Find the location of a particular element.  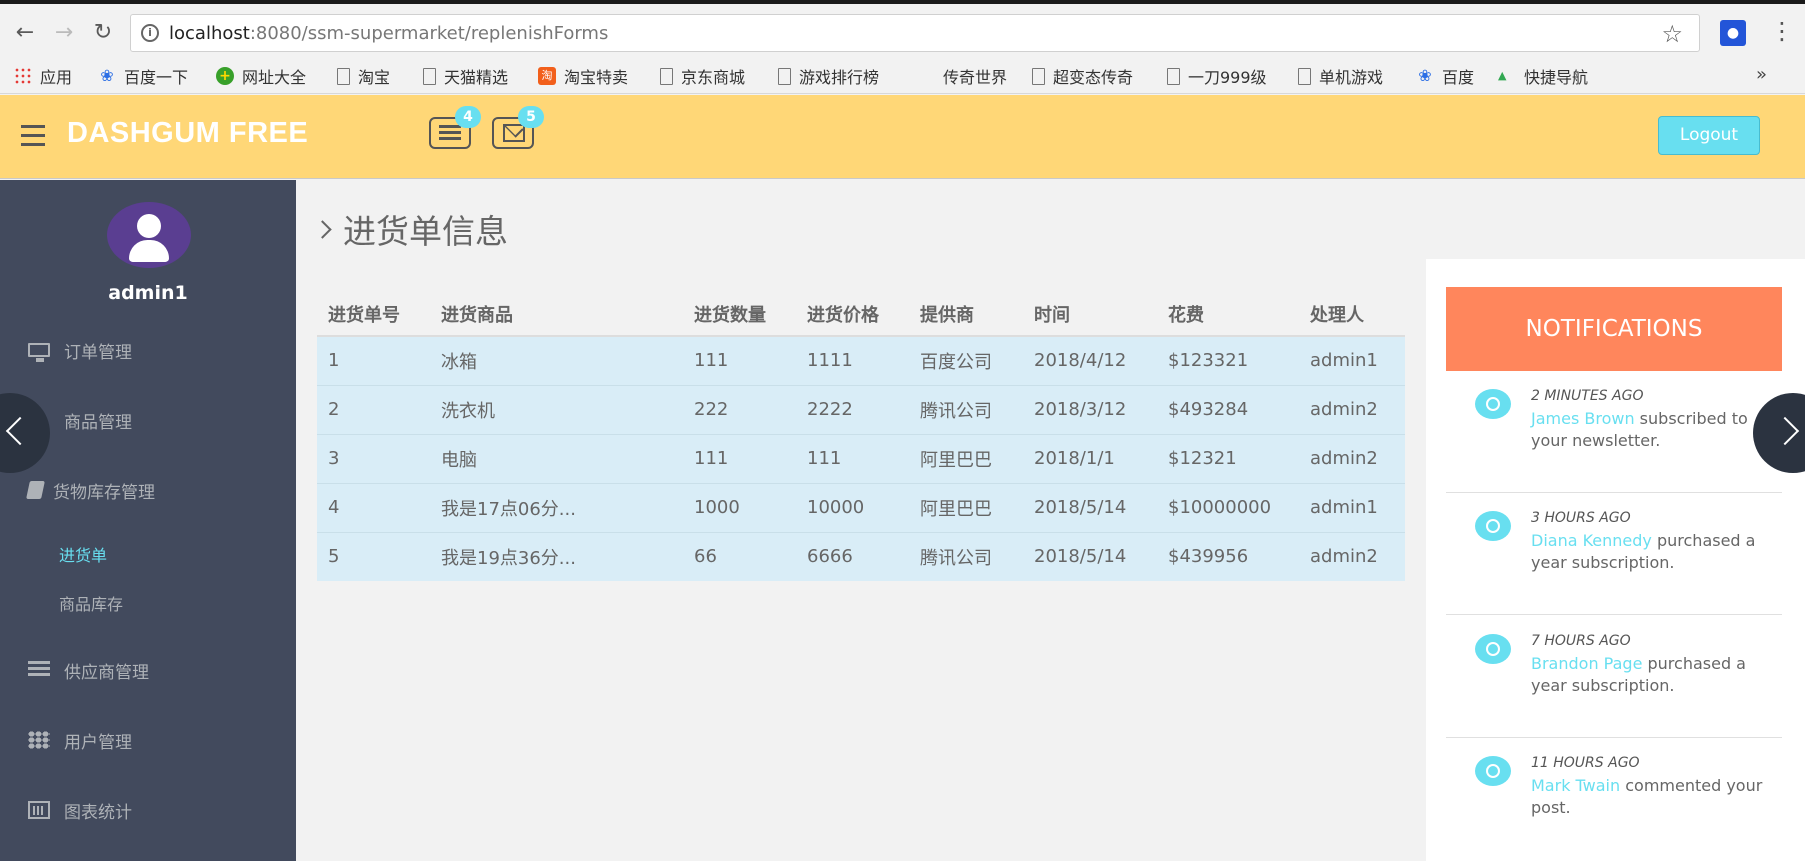

bookmark-label: 百度 is located at coordinates (1458, 77).